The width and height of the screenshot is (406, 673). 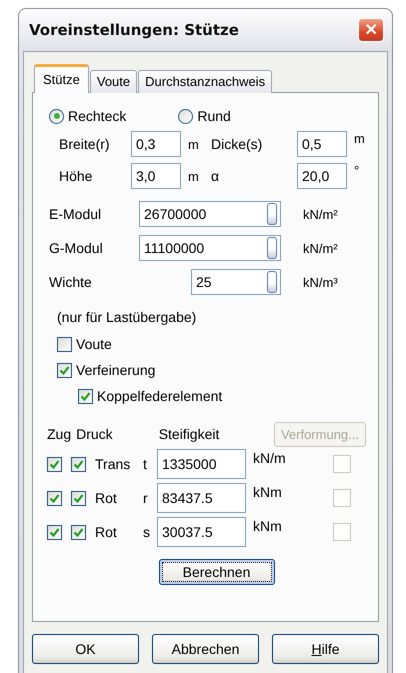 I want to click on field-label: E-Modul, so click(x=75, y=214).